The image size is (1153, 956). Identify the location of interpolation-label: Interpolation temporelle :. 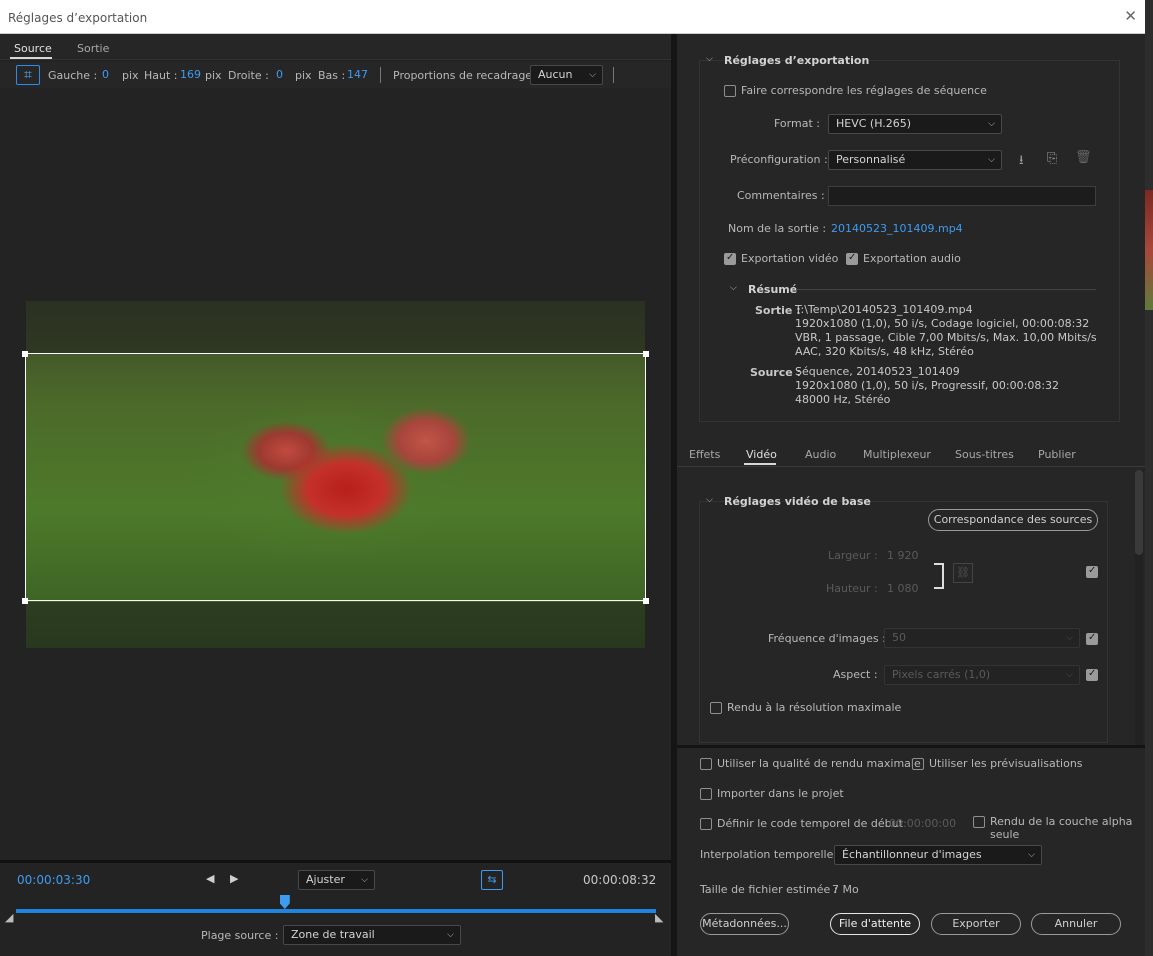
(770, 854).